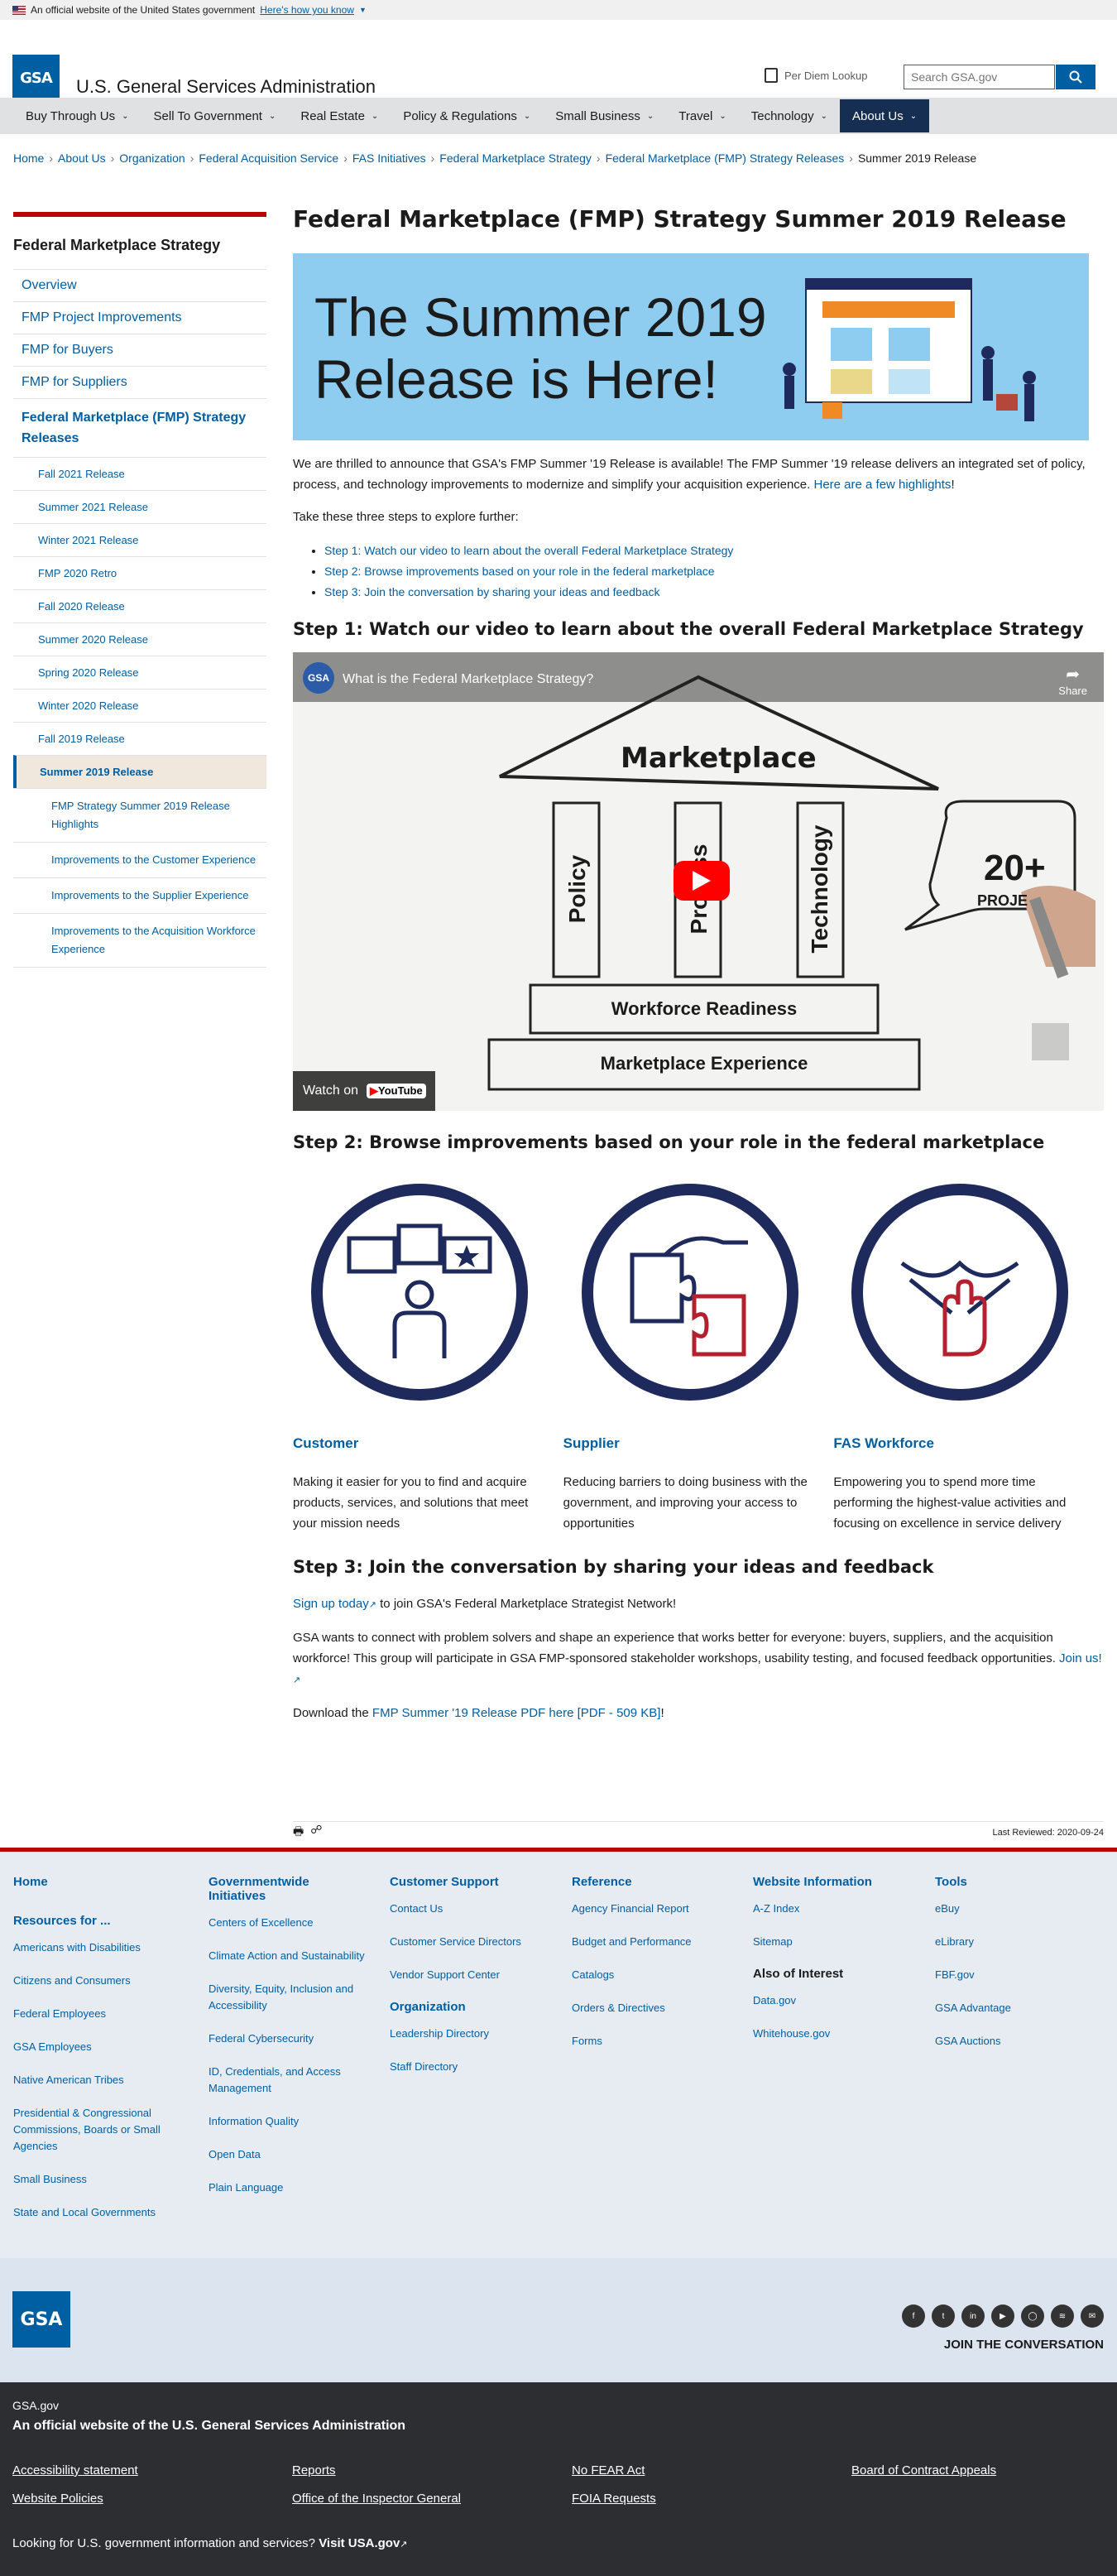  What do you see at coordinates (339, 115) in the screenshot?
I see `nav-real-estate: Real Estate ⌄` at bounding box center [339, 115].